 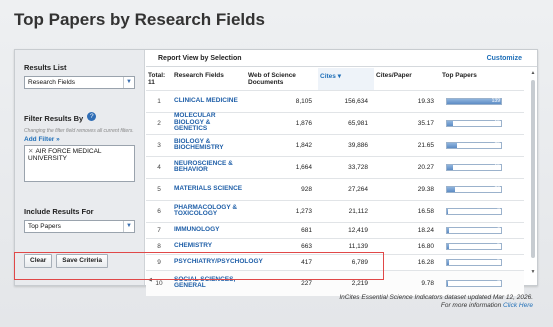 What do you see at coordinates (30, 151) in the screenshot?
I see `remove-filter-icon: ✕` at bounding box center [30, 151].